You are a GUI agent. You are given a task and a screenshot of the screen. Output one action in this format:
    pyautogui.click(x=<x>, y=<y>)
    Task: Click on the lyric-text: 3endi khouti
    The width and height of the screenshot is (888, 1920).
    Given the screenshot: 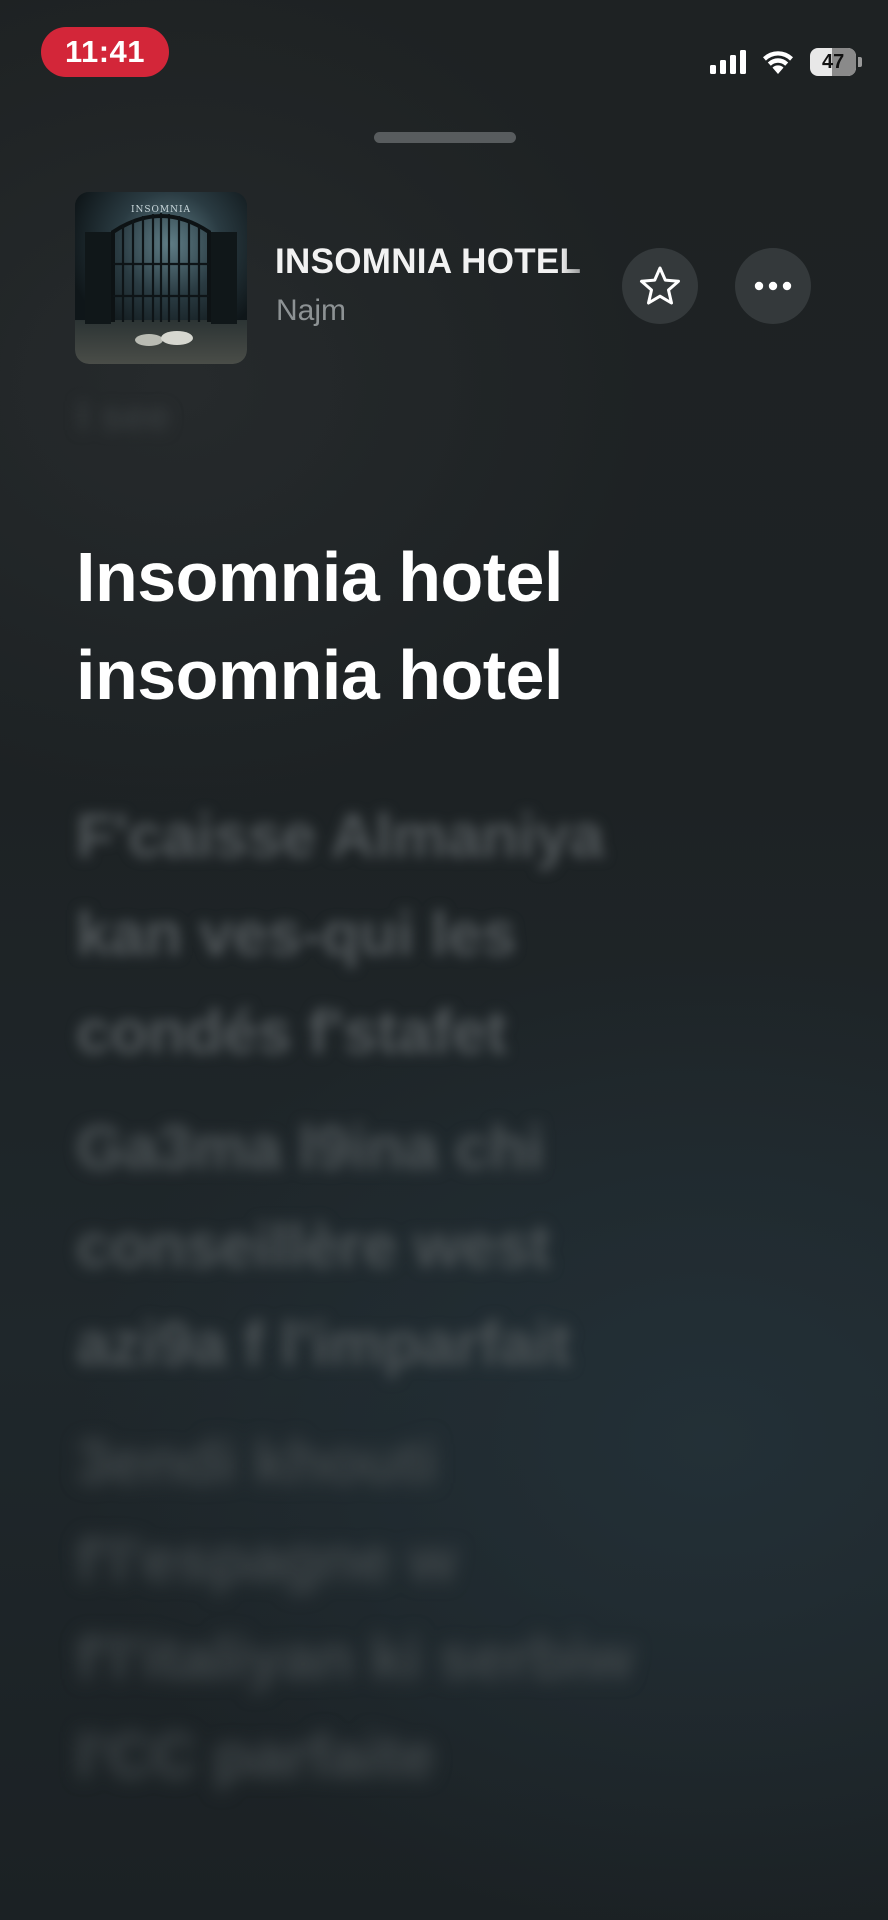 What is the action you would take?
    pyautogui.click(x=257, y=1462)
    